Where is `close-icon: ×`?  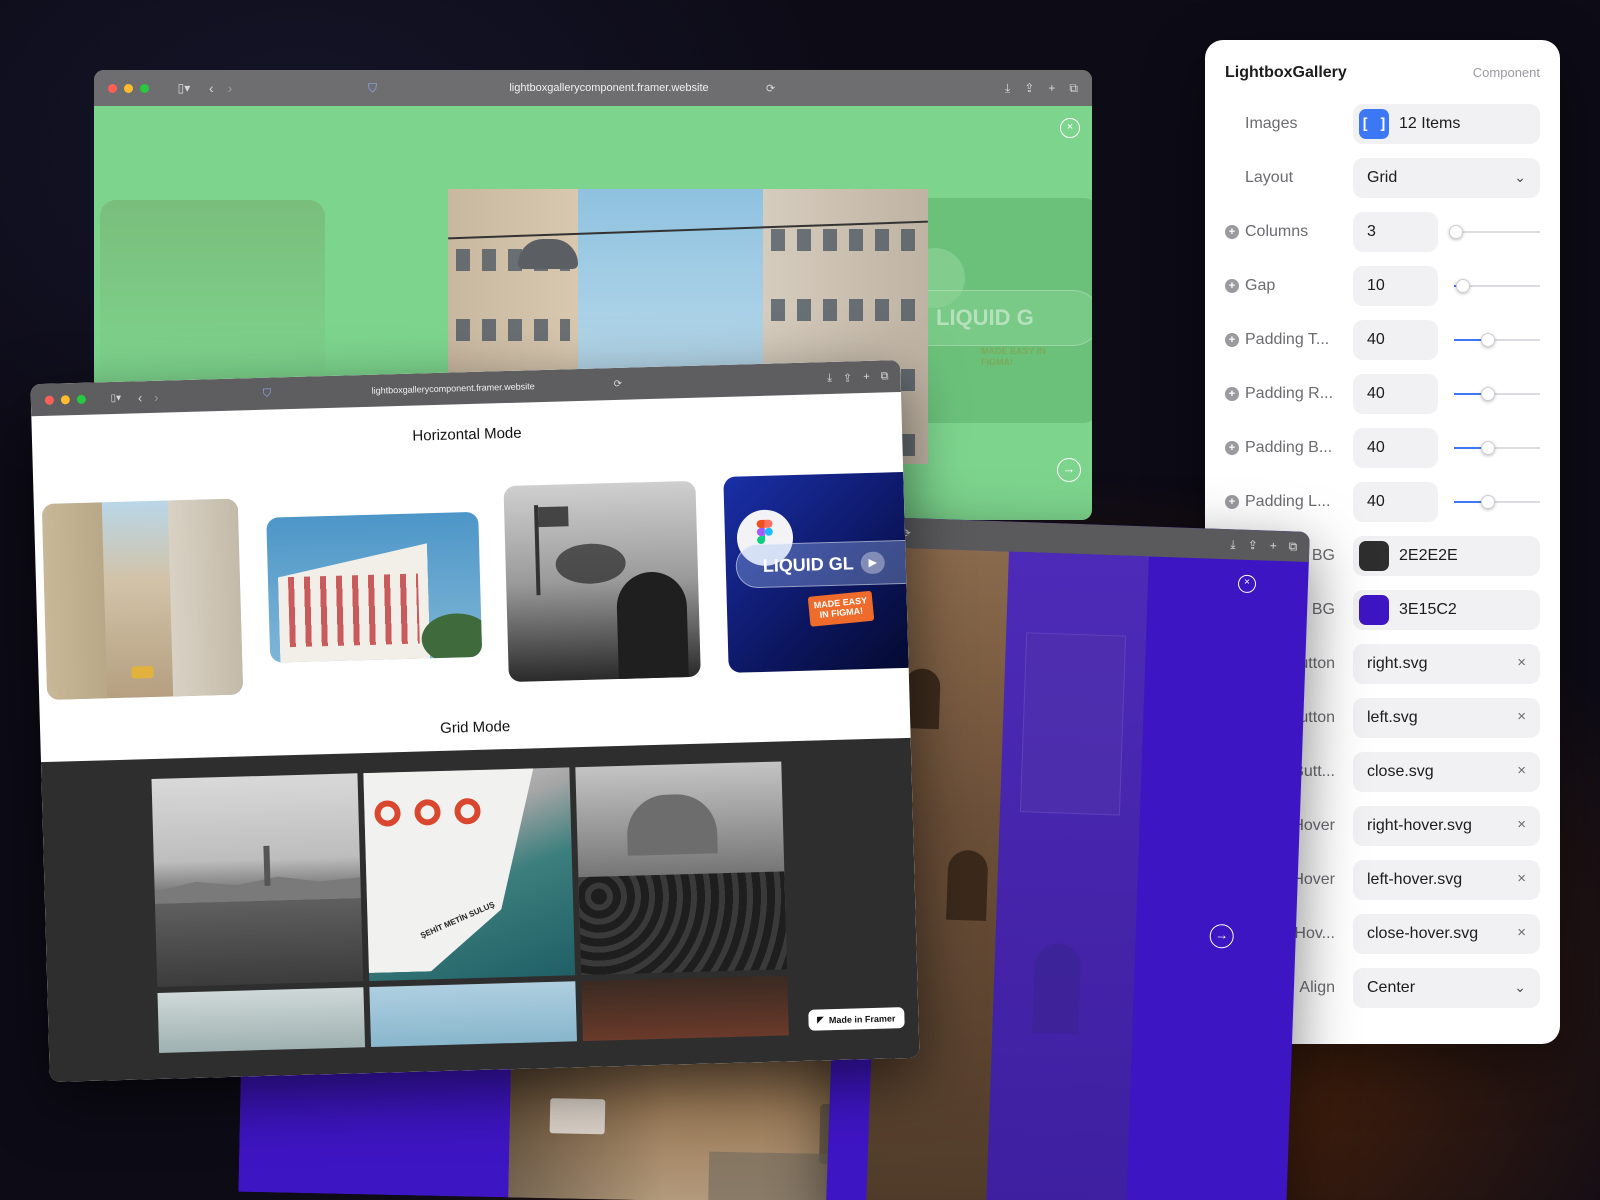
close-icon: × is located at coordinates (1070, 127).